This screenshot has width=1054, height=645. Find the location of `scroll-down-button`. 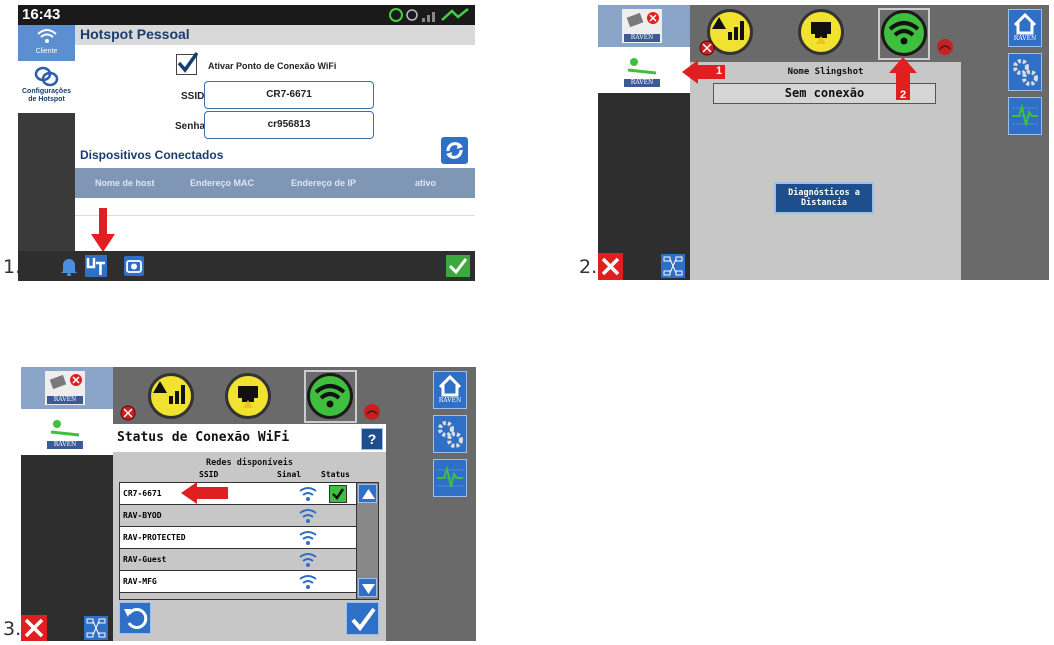

scroll-down-button is located at coordinates (367, 587).